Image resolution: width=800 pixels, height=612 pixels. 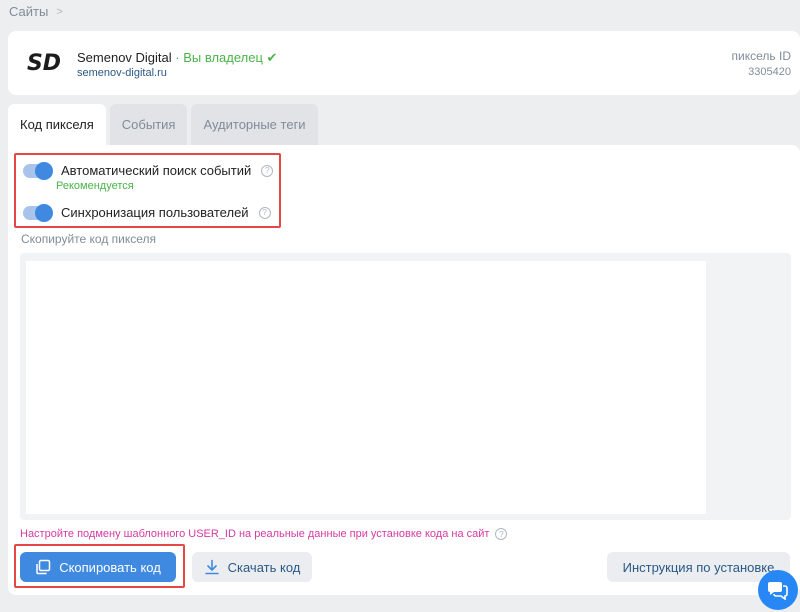 What do you see at coordinates (252, 567) in the screenshot?
I see `download-code-button: Скачать код` at bounding box center [252, 567].